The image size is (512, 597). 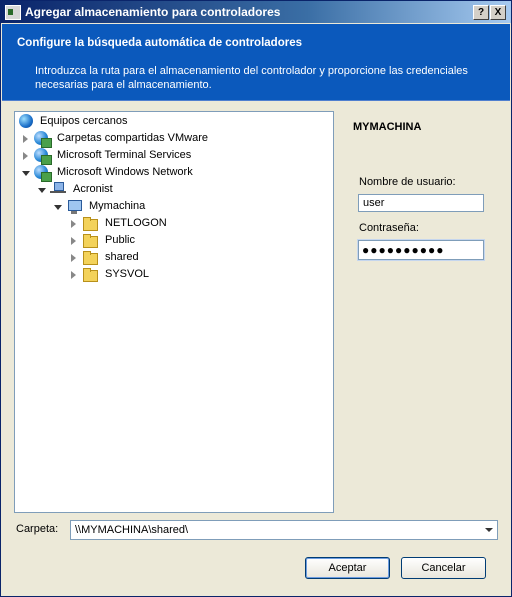 I want to click on app-icon, so click(x=13, y=12).